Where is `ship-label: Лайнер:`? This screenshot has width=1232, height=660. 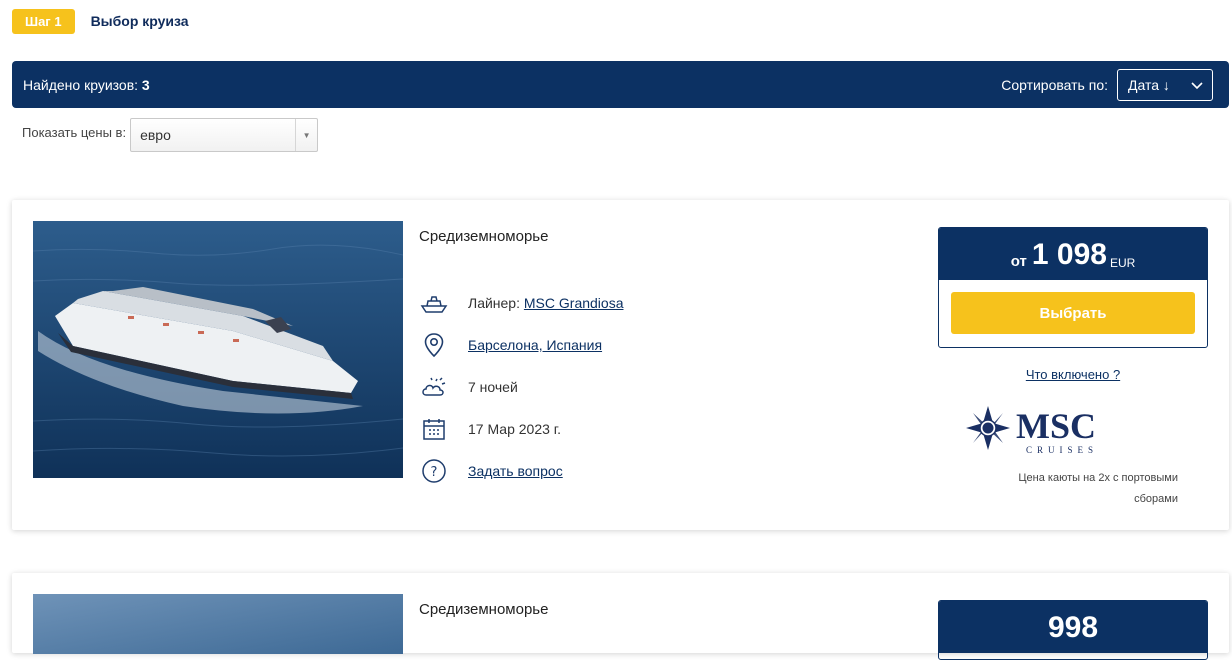 ship-label: Лайнер: is located at coordinates (494, 303).